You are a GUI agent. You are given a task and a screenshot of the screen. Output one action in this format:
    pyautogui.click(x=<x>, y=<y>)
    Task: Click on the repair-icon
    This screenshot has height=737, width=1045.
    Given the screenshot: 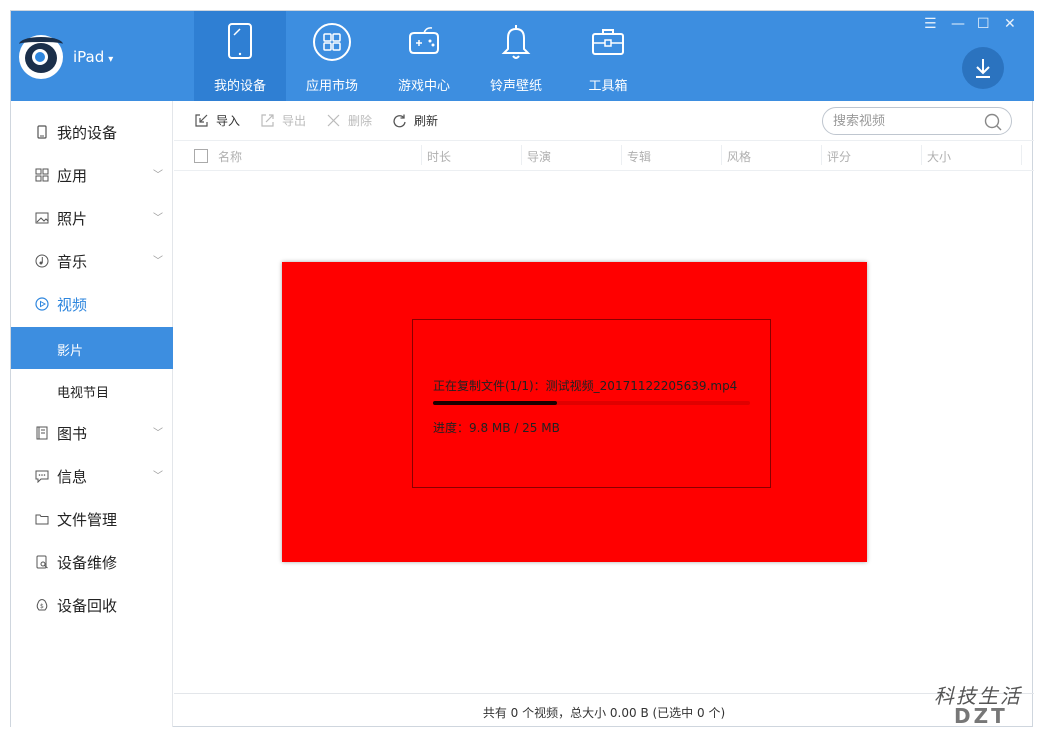 What is the action you would take?
    pyautogui.click(x=42, y=562)
    